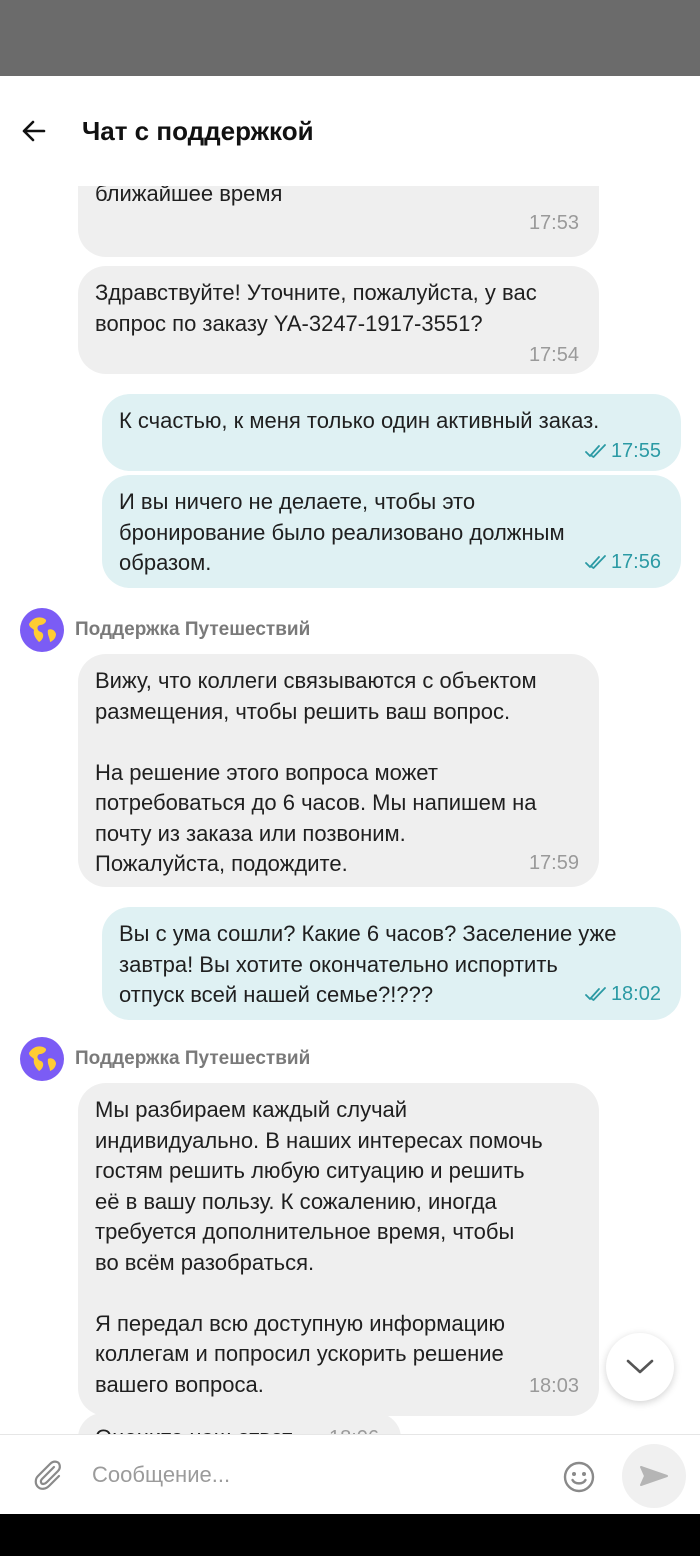  I want to click on system-navigation-bar, so click(350, 1535).